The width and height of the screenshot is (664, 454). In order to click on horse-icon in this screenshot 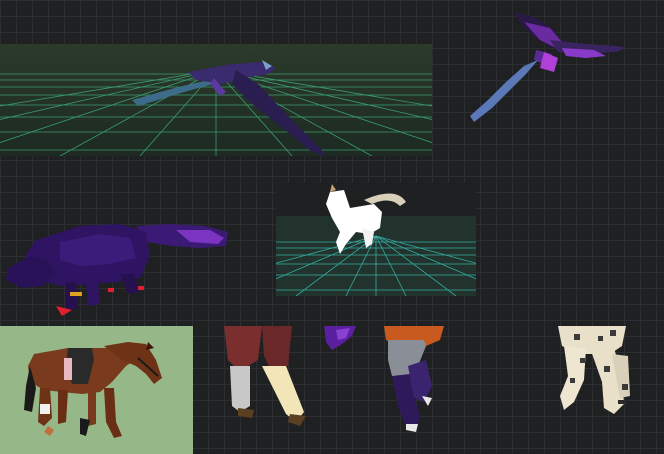, I will do `click(93, 390)`.